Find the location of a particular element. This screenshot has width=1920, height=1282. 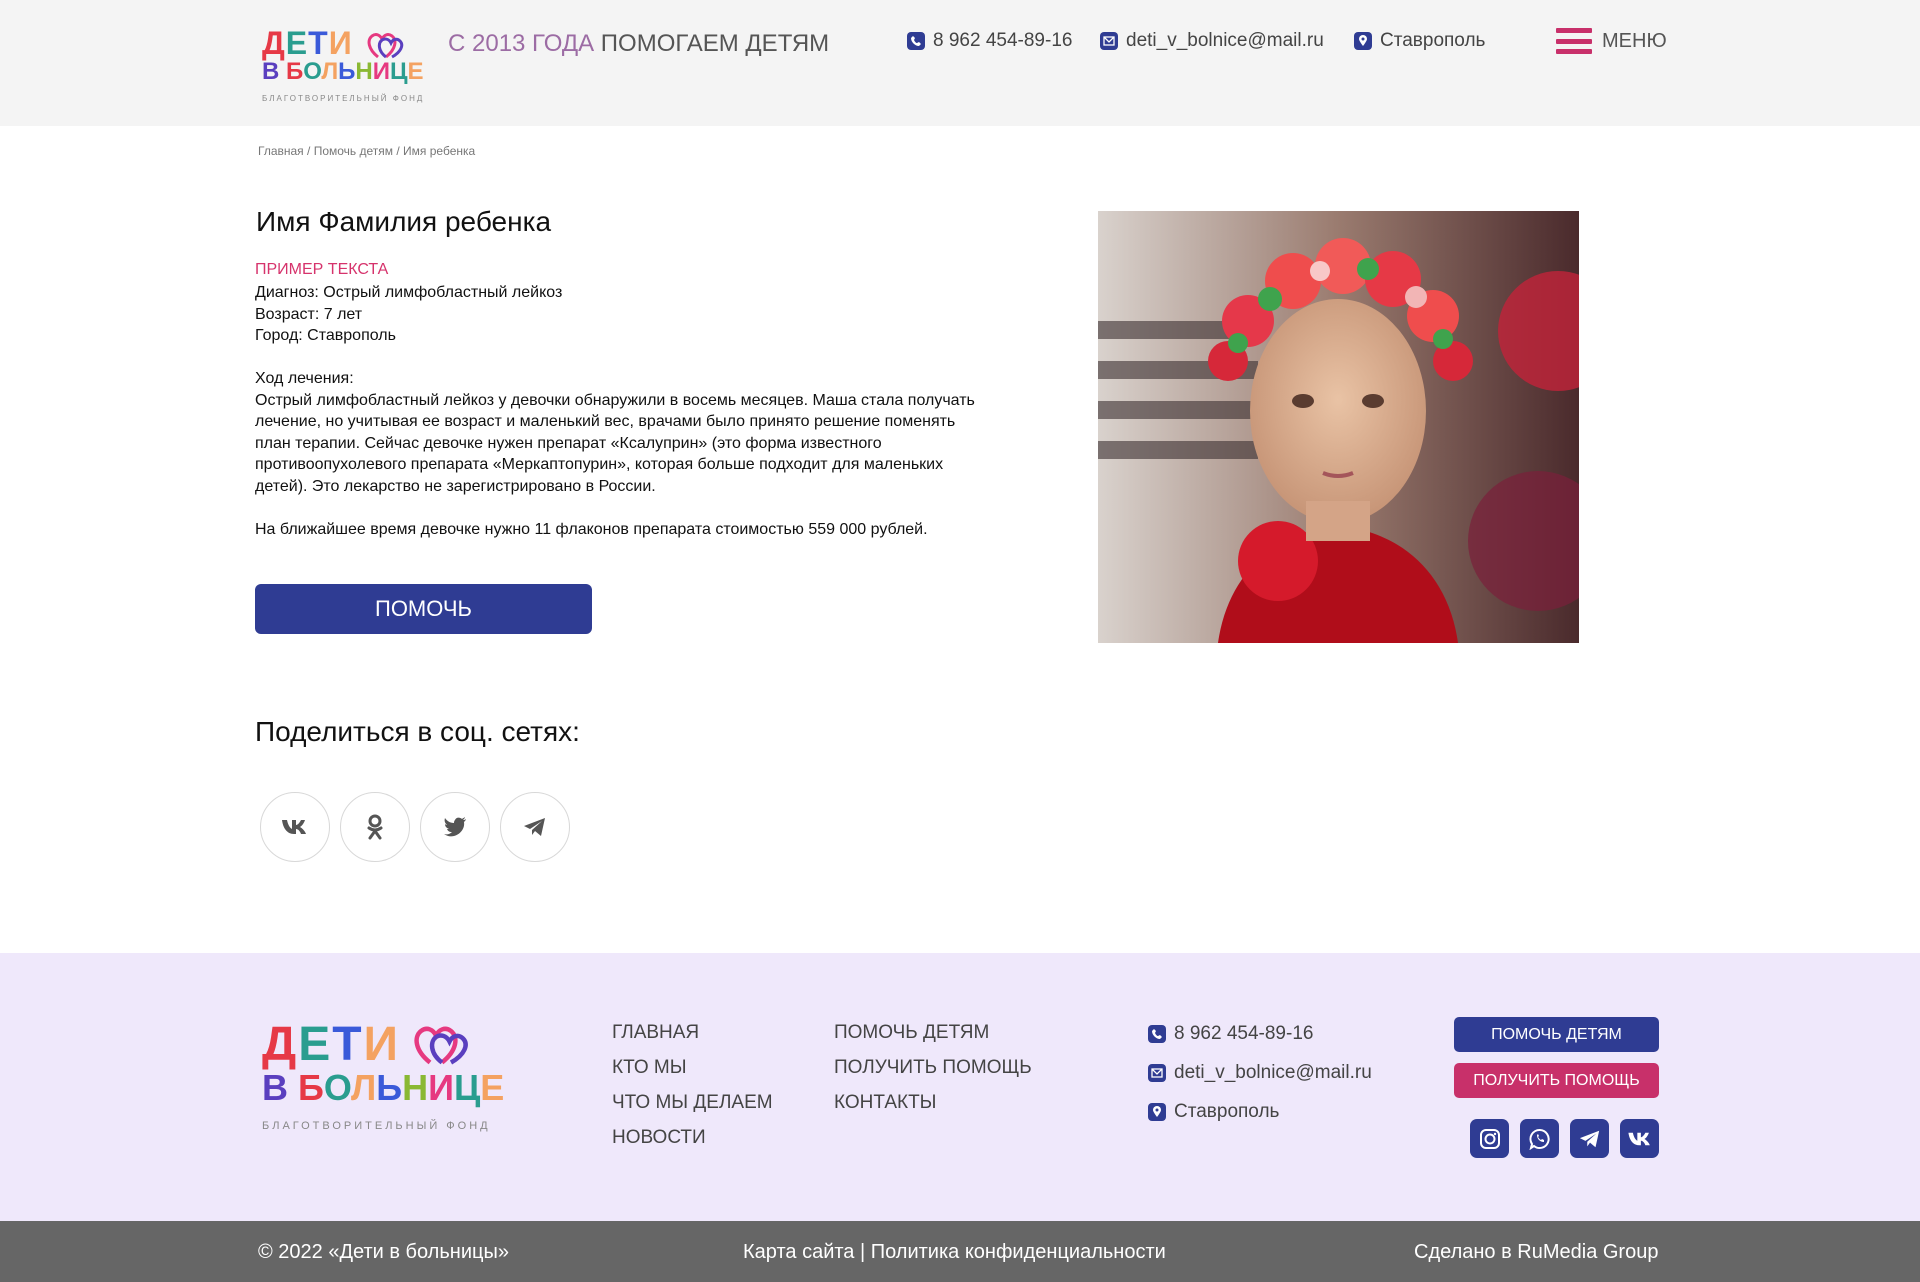

footer-nav-contacts: КОНТАКТЫ is located at coordinates (933, 1102).